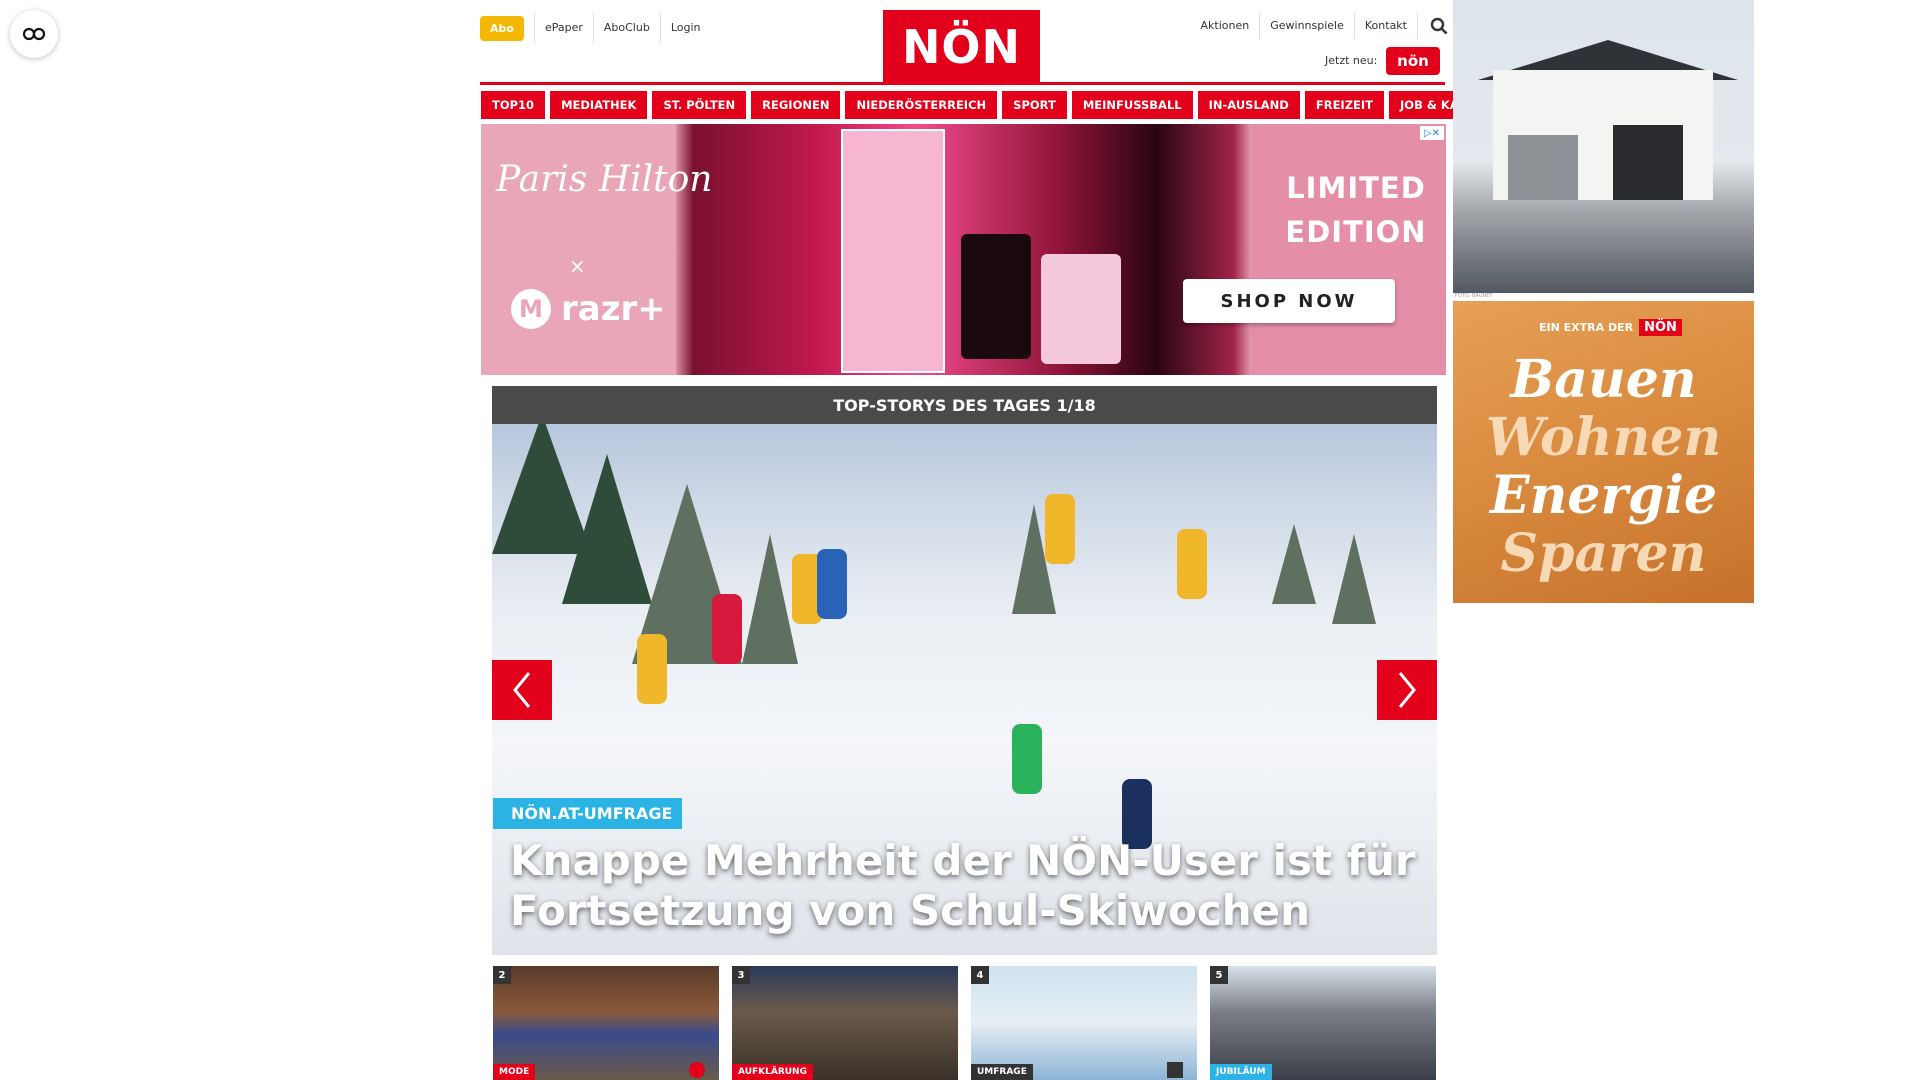 This screenshot has width=1920, height=1080. What do you see at coordinates (1543, 167) in the screenshot?
I see `house-garage` at bounding box center [1543, 167].